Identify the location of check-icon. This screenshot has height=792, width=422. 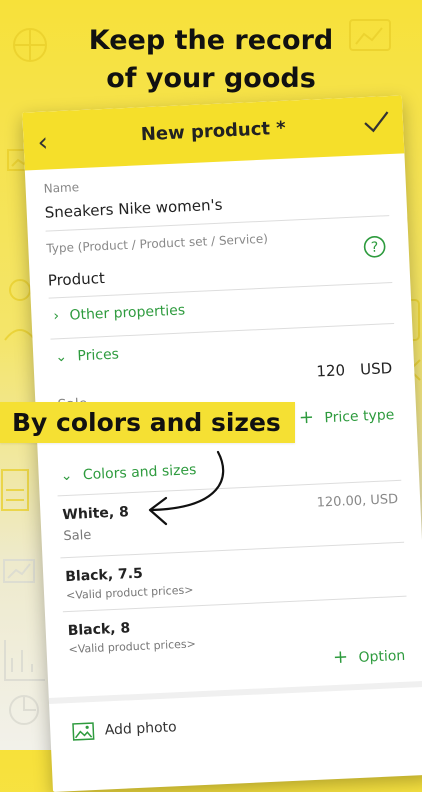
(375, 121).